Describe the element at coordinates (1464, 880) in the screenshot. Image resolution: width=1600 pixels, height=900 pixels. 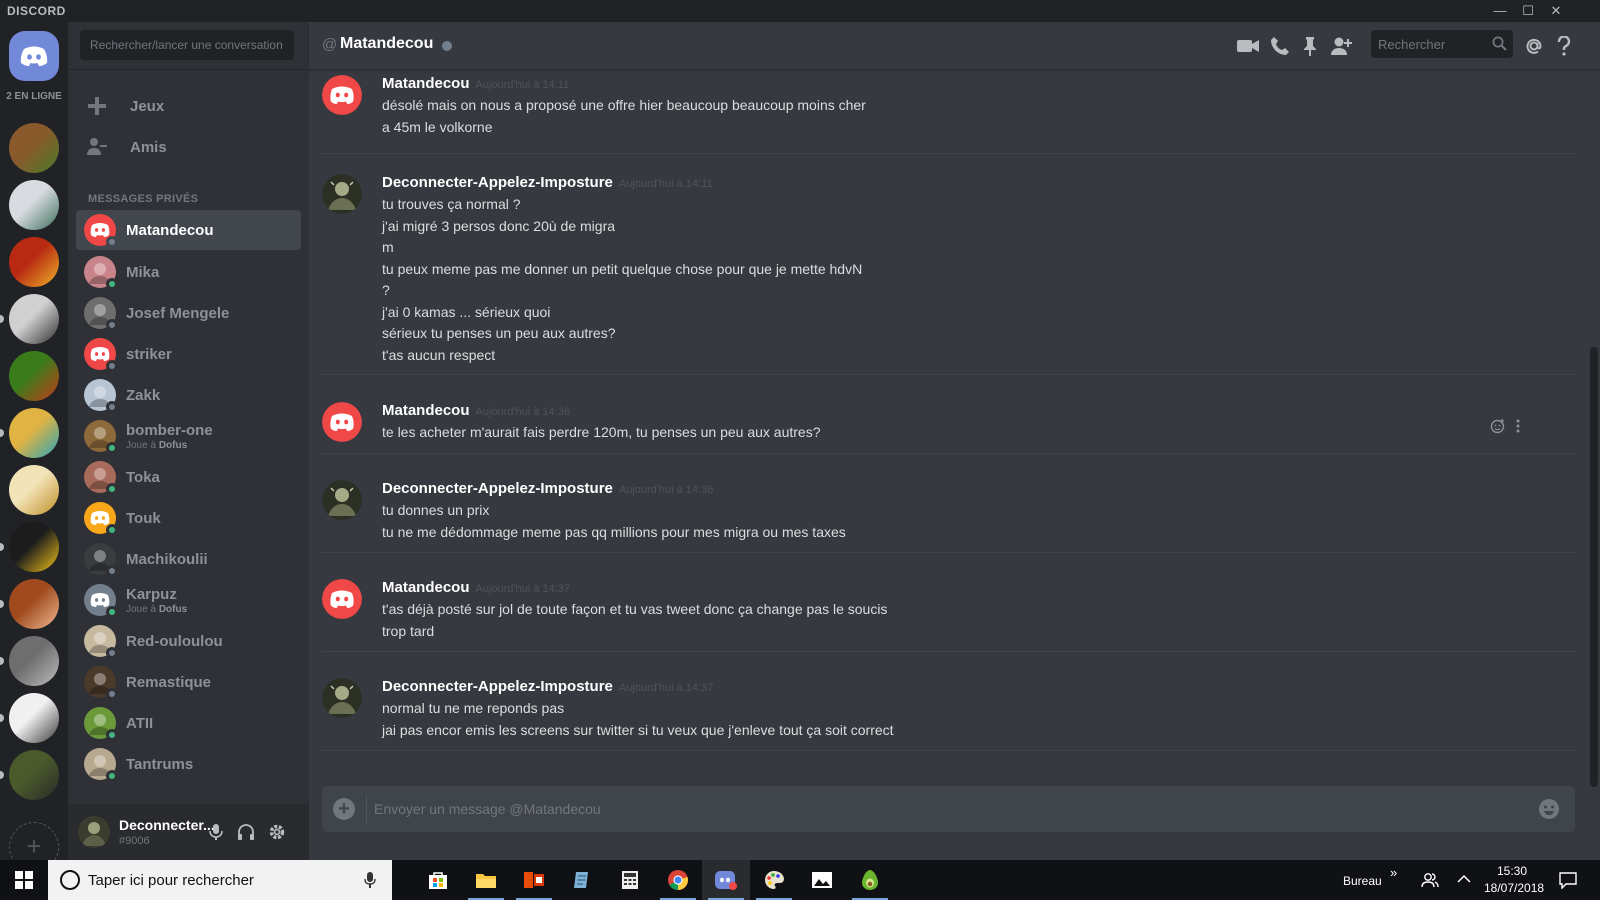
I see `chevron-up-icon` at that location.